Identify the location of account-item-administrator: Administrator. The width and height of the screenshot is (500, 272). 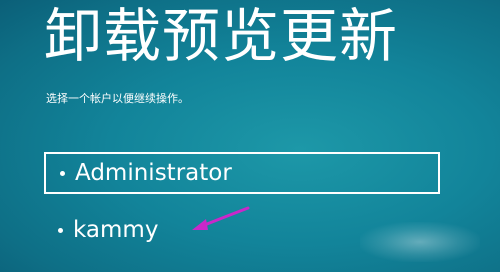
(242, 173).